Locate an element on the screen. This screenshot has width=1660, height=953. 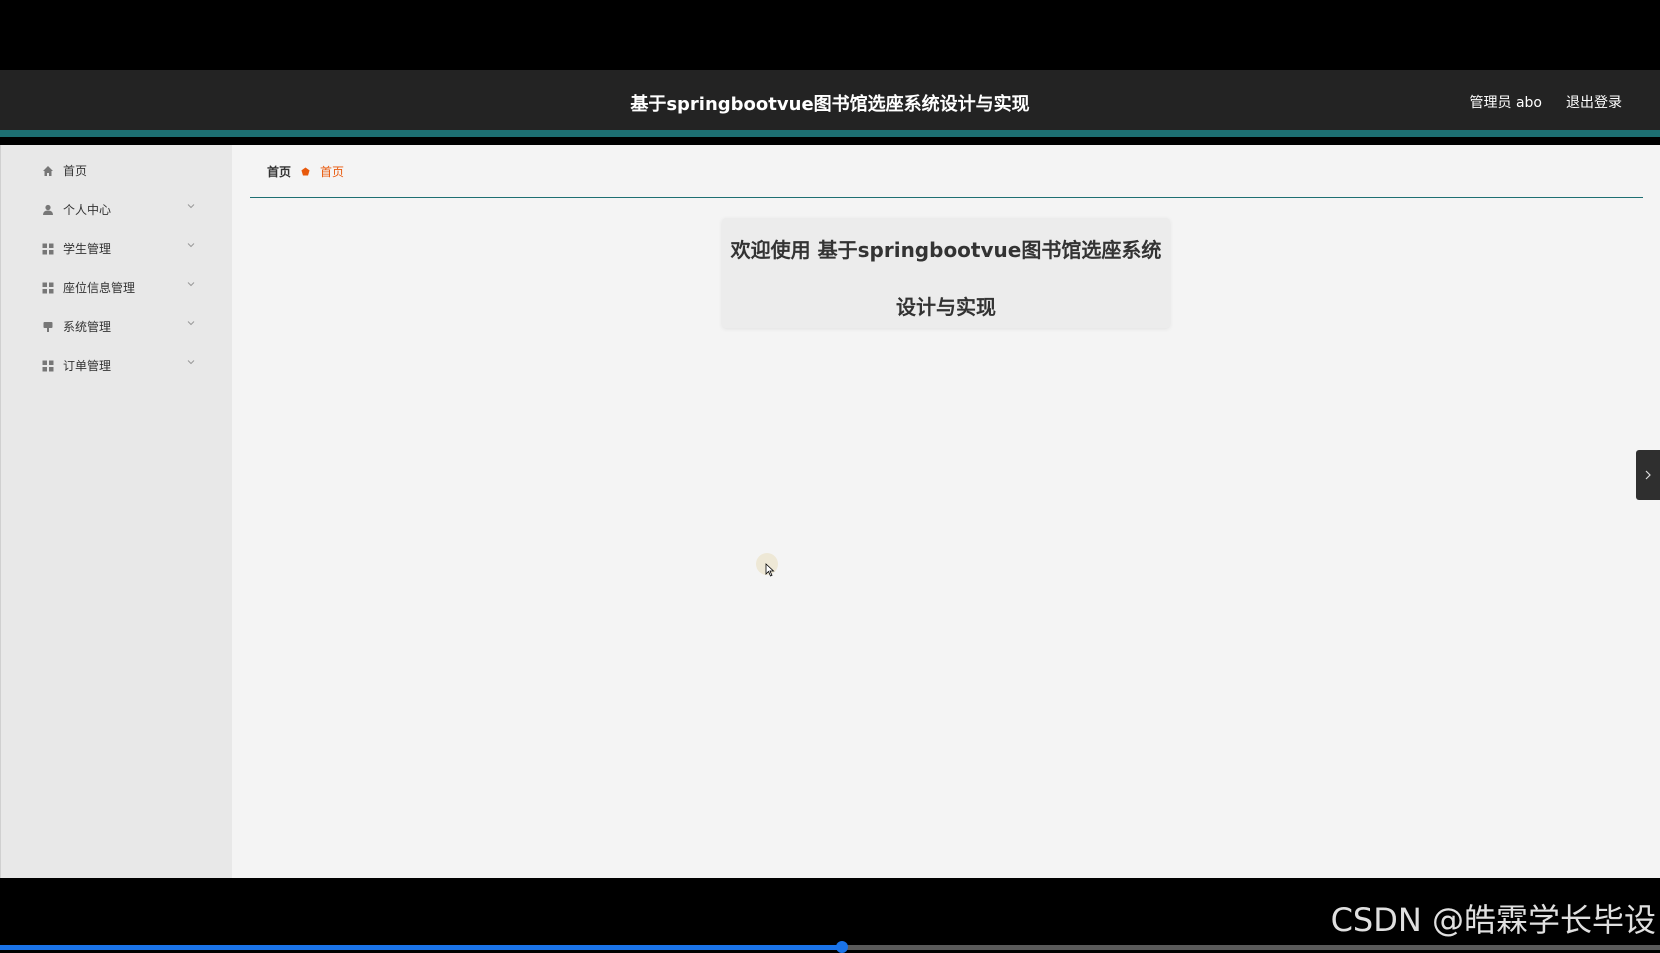
sidebar-item-label: 个人中心 is located at coordinates (87, 210).